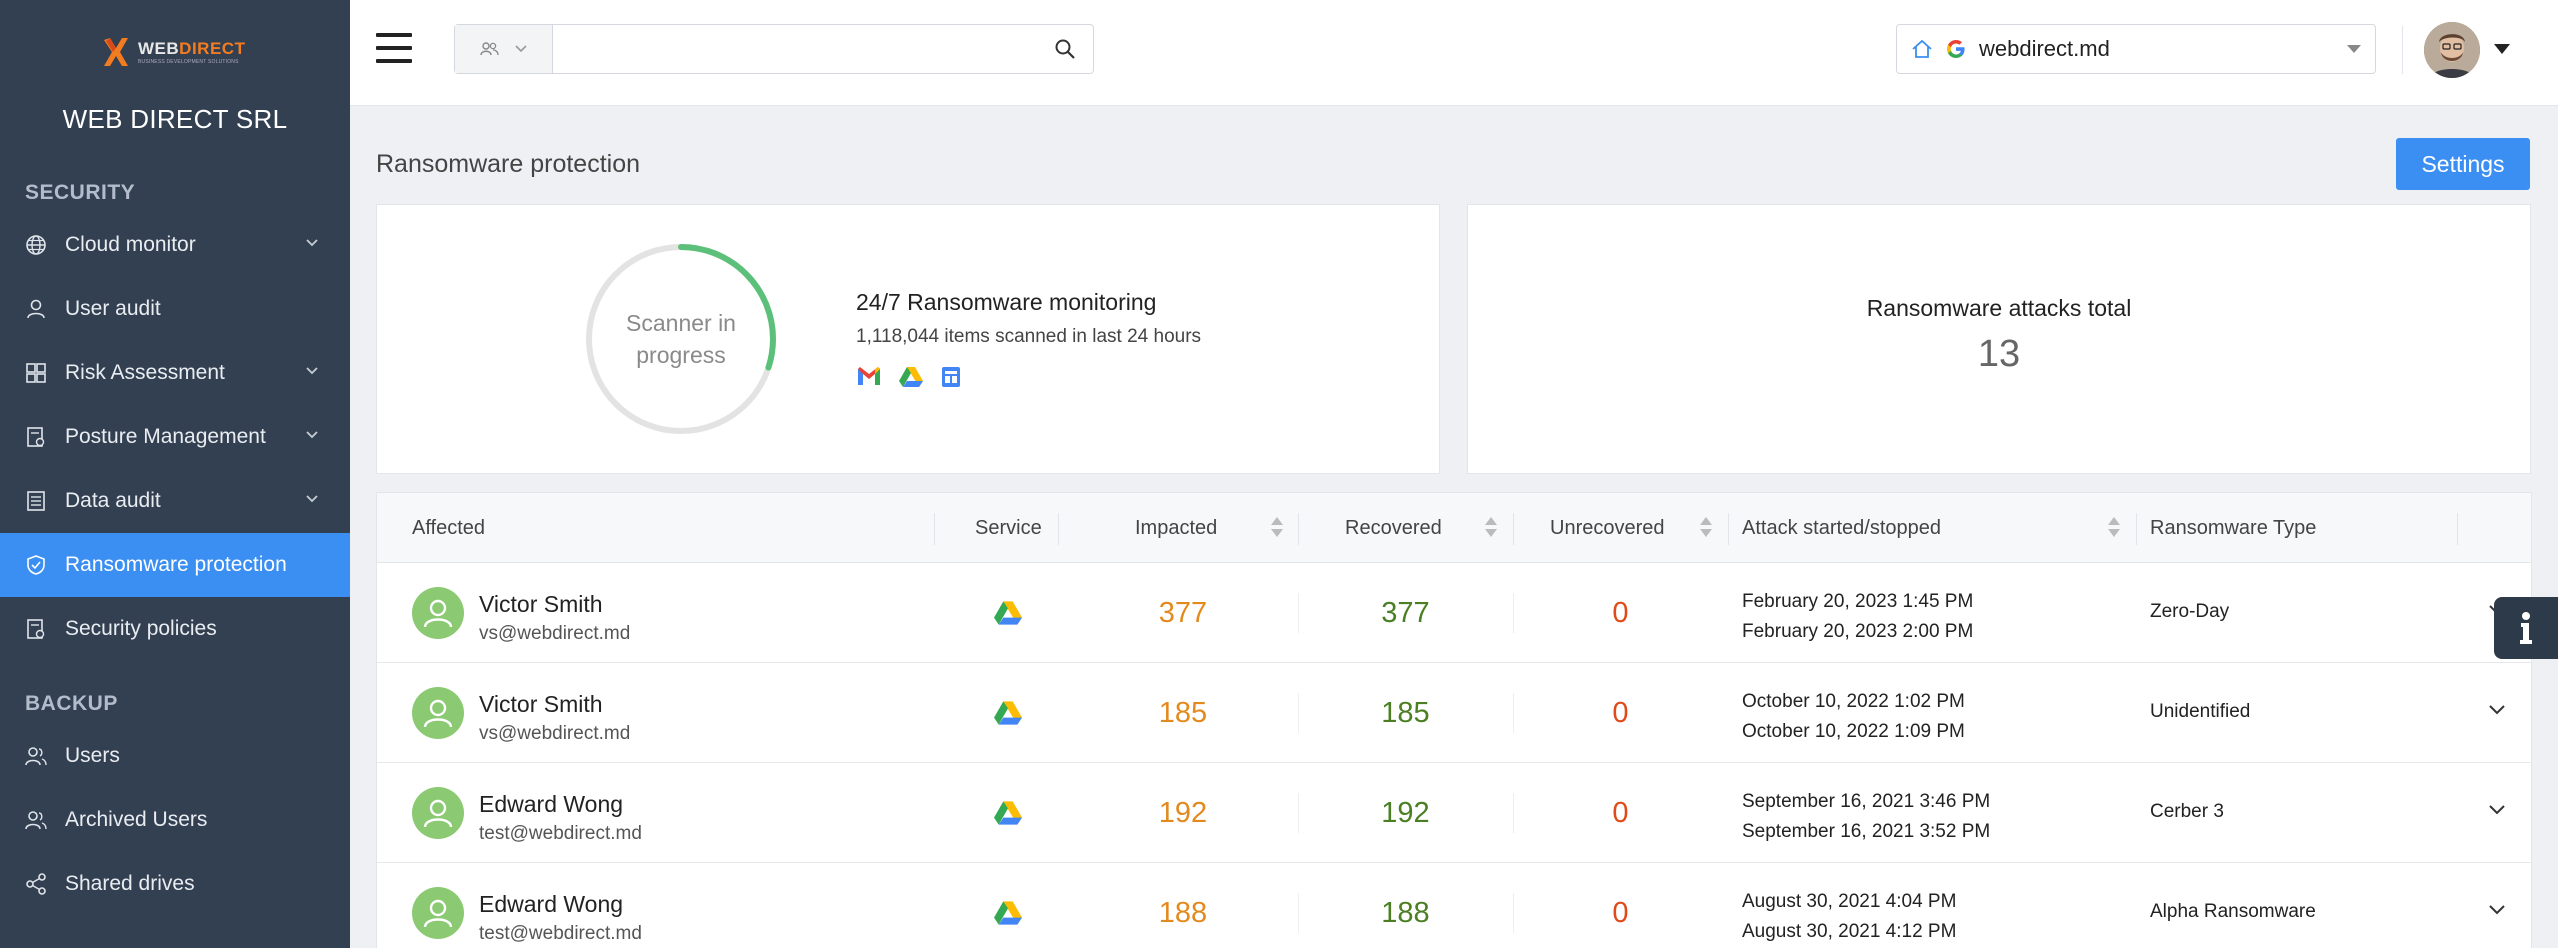 The width and height of the screenshot is (2558, 948). I want to click on search-input, so click(795, 49).